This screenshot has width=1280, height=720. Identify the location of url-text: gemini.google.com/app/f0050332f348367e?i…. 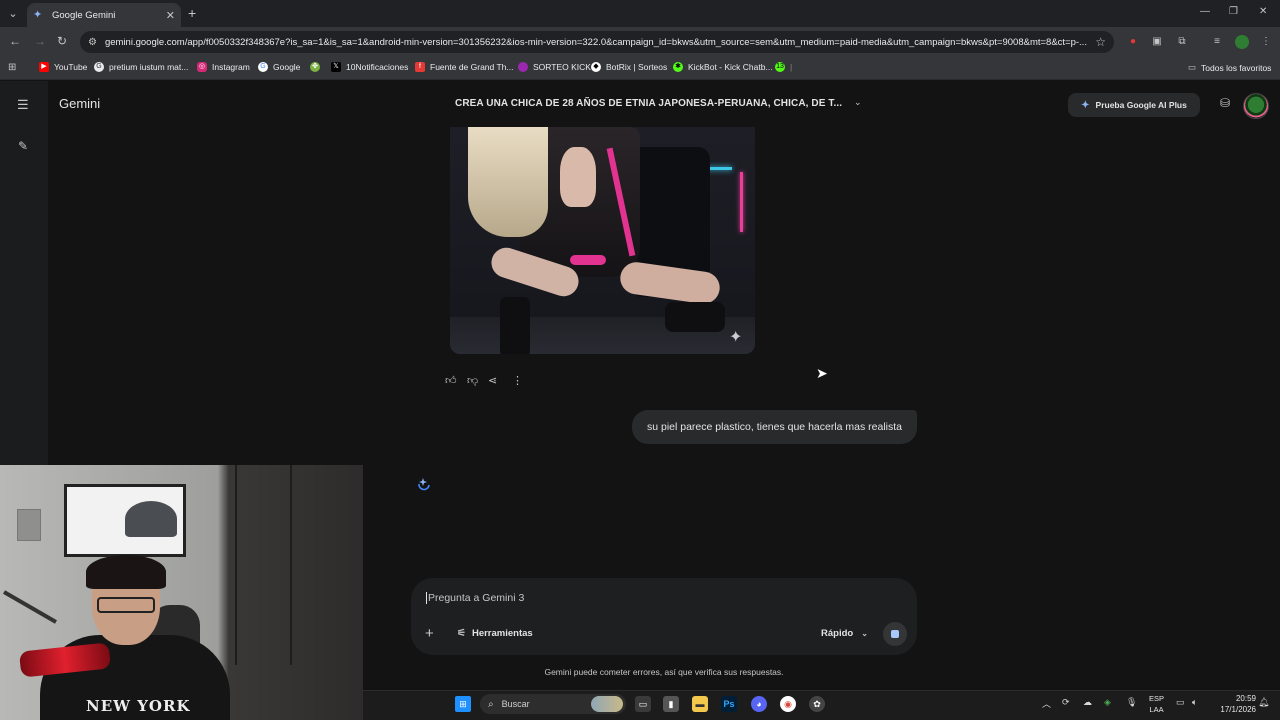
(595, 42).